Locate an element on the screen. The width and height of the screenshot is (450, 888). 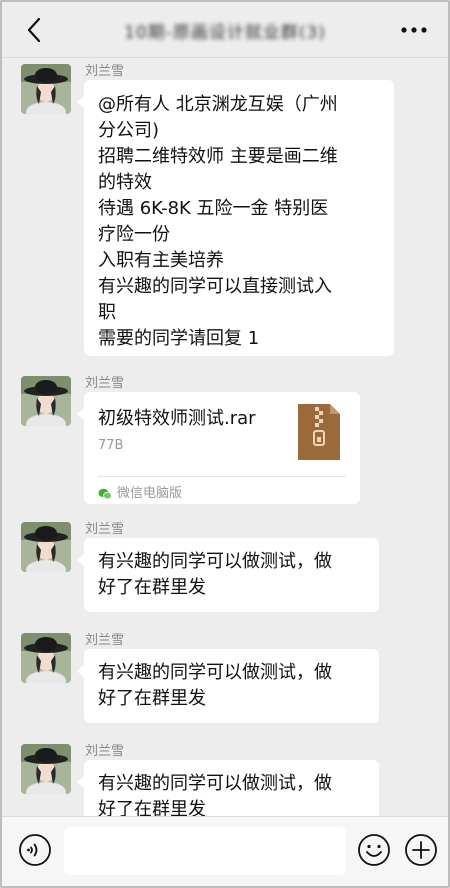
file-name: 初级特效师测试.rar is located at coordinates (177, 418).